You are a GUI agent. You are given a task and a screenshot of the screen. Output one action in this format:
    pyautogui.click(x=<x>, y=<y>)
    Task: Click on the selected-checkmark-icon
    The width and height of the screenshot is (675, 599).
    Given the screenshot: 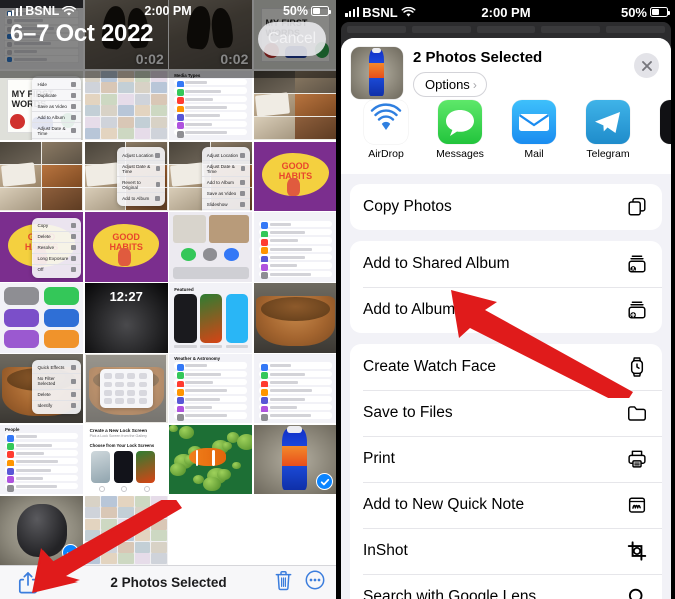 What is the action you would take?
    pyautogui.click(x=71, y=552)
    